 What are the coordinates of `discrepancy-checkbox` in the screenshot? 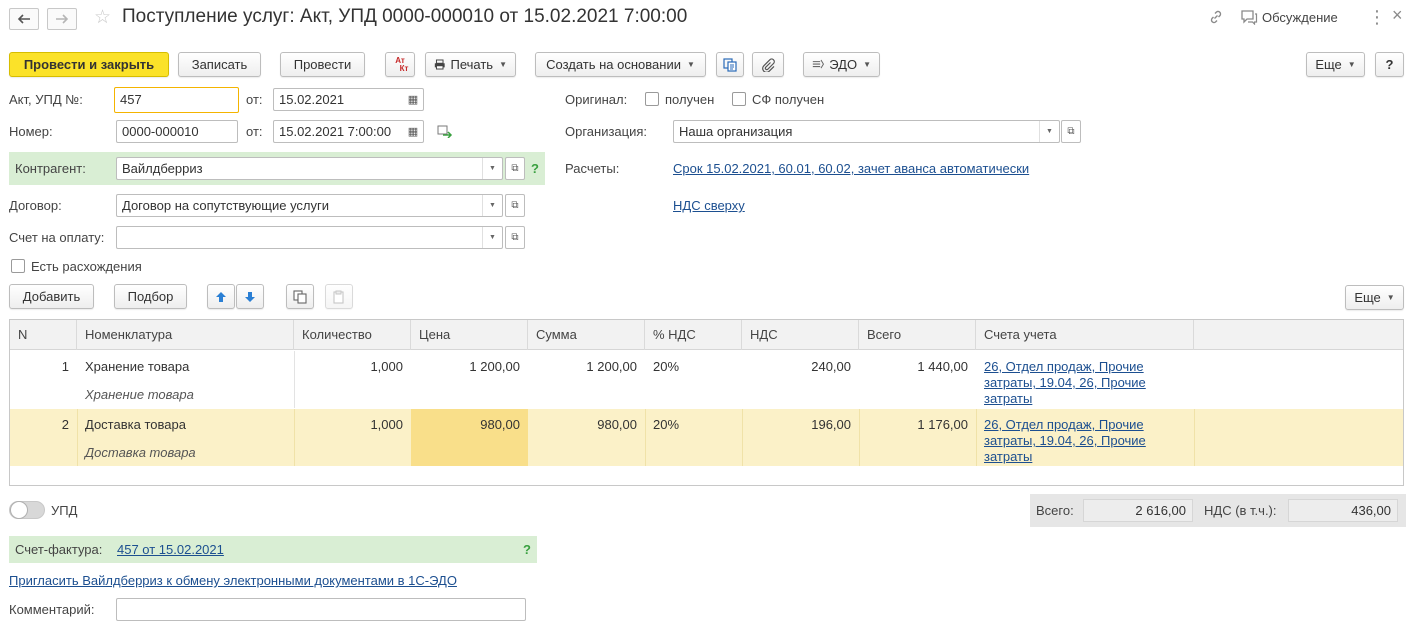 It's located at (18, 266).